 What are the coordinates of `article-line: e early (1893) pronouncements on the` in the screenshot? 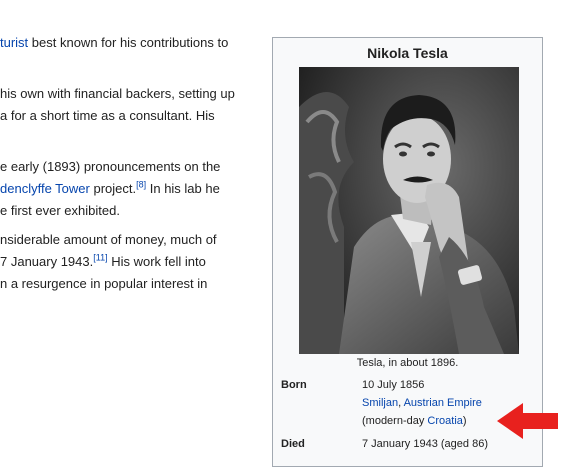 It's located at (110, 166).